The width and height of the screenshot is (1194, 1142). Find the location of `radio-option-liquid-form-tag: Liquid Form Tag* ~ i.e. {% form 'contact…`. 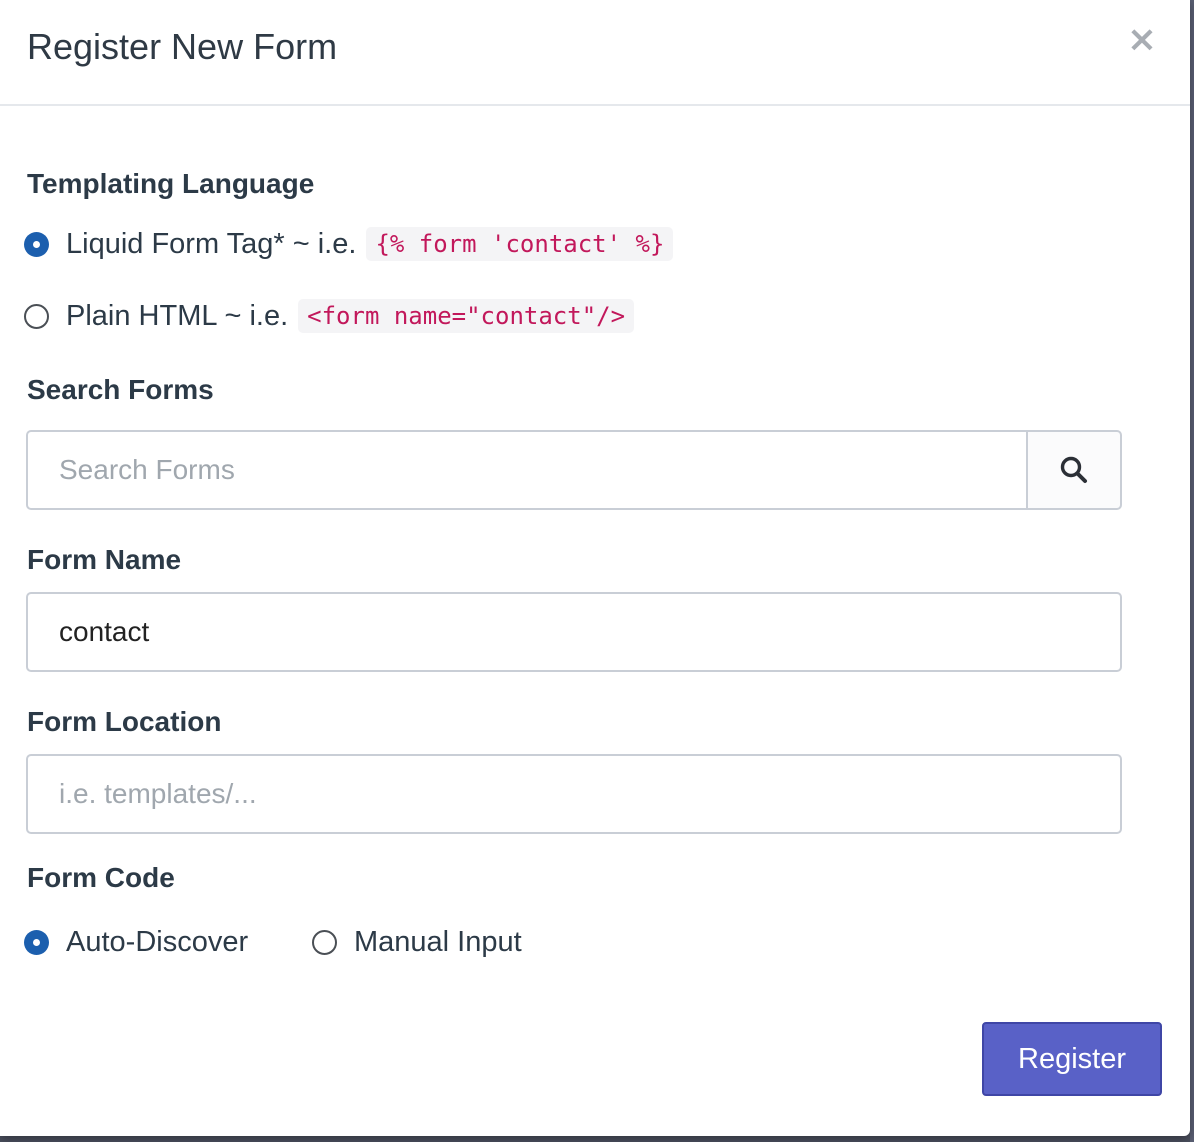

radio-option-liquid-form-tag: Liquid Form Tag* ~ i.e. {% form 'contact… is located at coordinates (349, 244).